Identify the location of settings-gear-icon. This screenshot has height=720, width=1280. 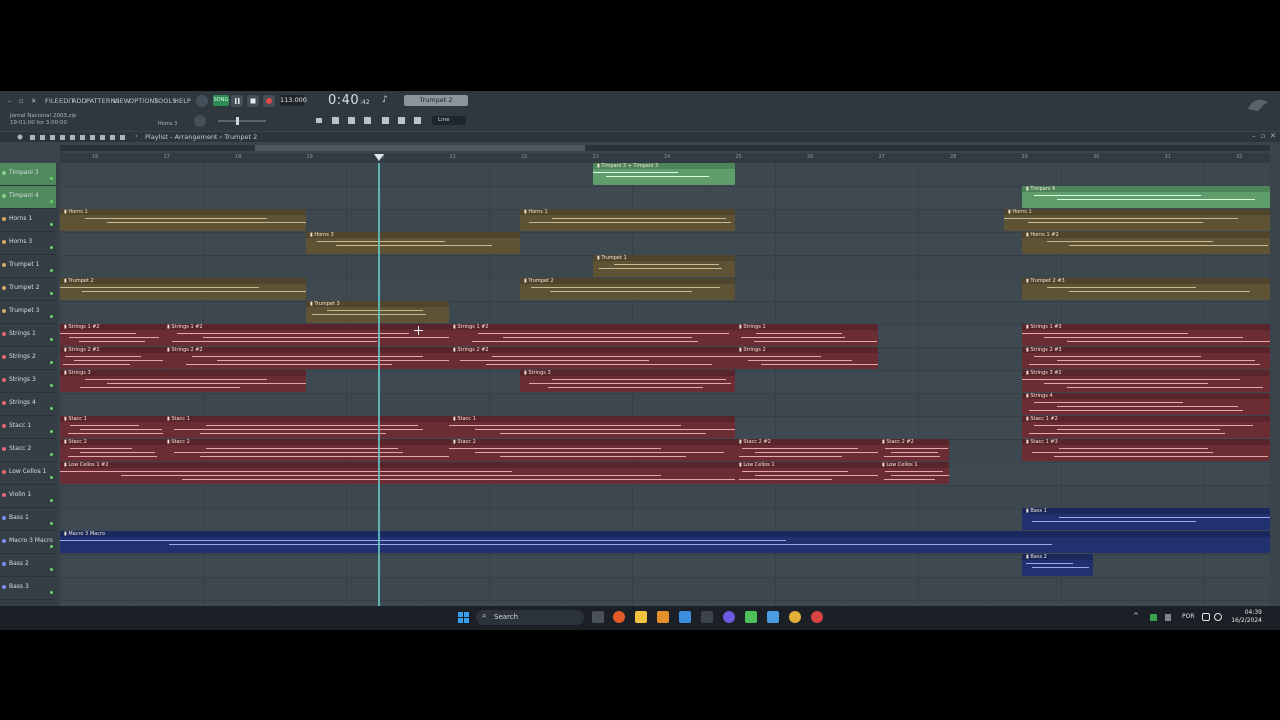
(773, 617).